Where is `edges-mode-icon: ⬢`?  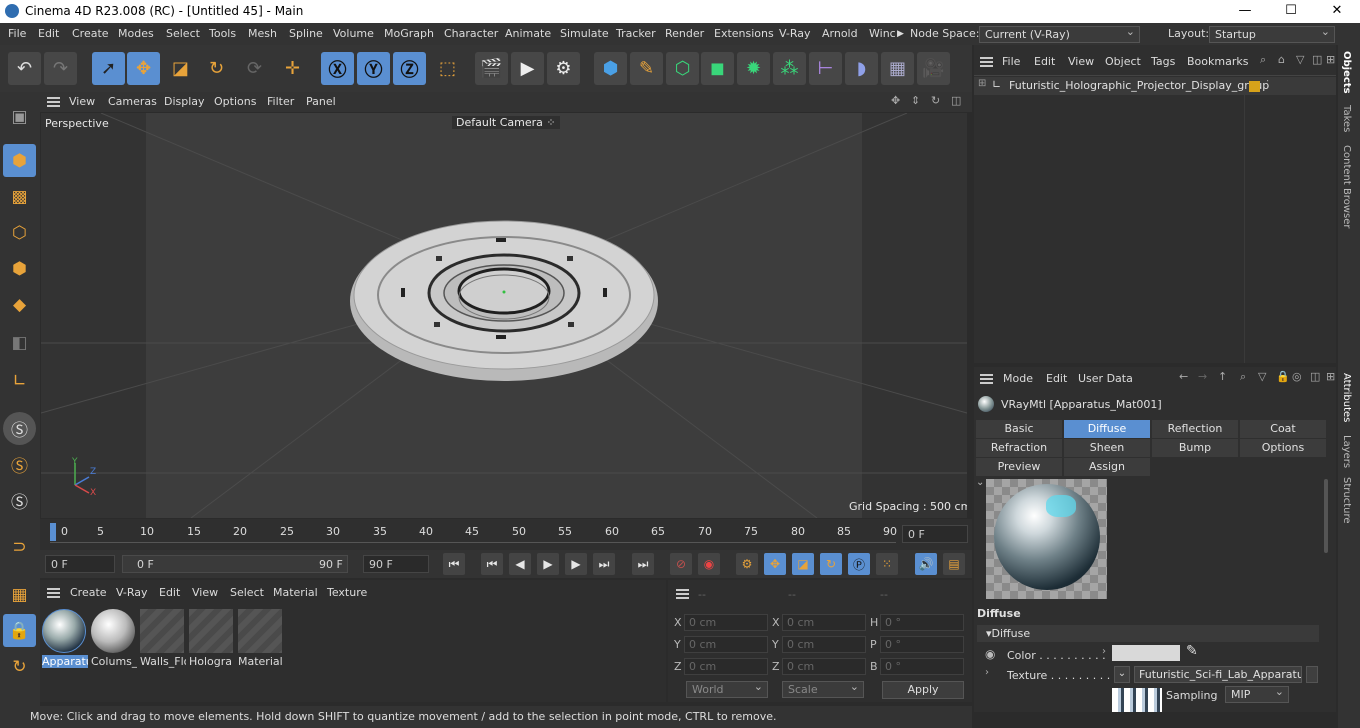 edges-mode-icon: ⬢ is located at coordinates (19, 268).